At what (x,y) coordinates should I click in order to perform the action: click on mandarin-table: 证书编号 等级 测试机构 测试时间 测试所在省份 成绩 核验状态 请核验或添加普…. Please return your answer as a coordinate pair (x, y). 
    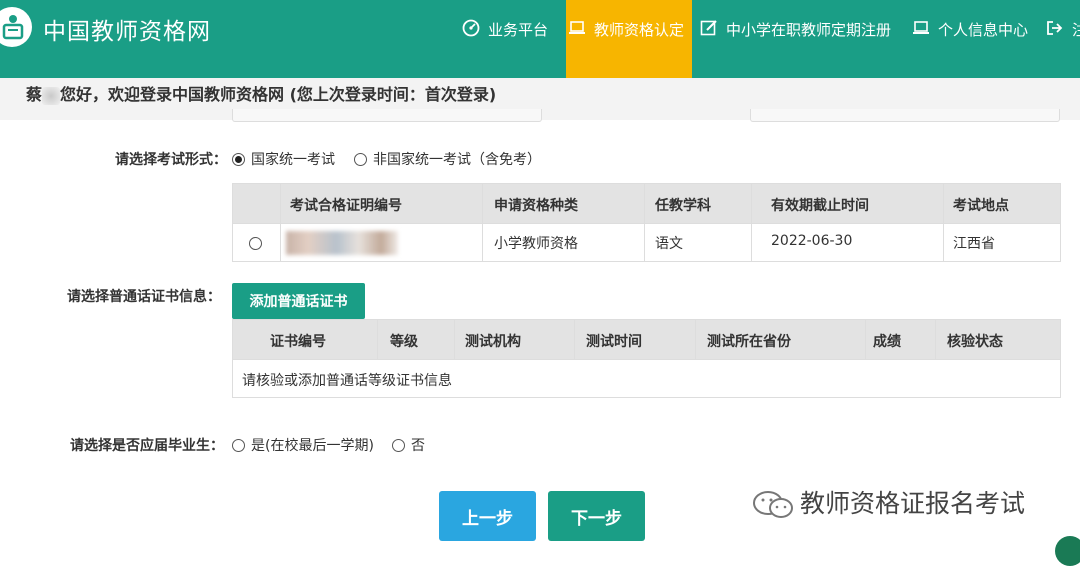
    Looking at the image, I should click on (646, 358).